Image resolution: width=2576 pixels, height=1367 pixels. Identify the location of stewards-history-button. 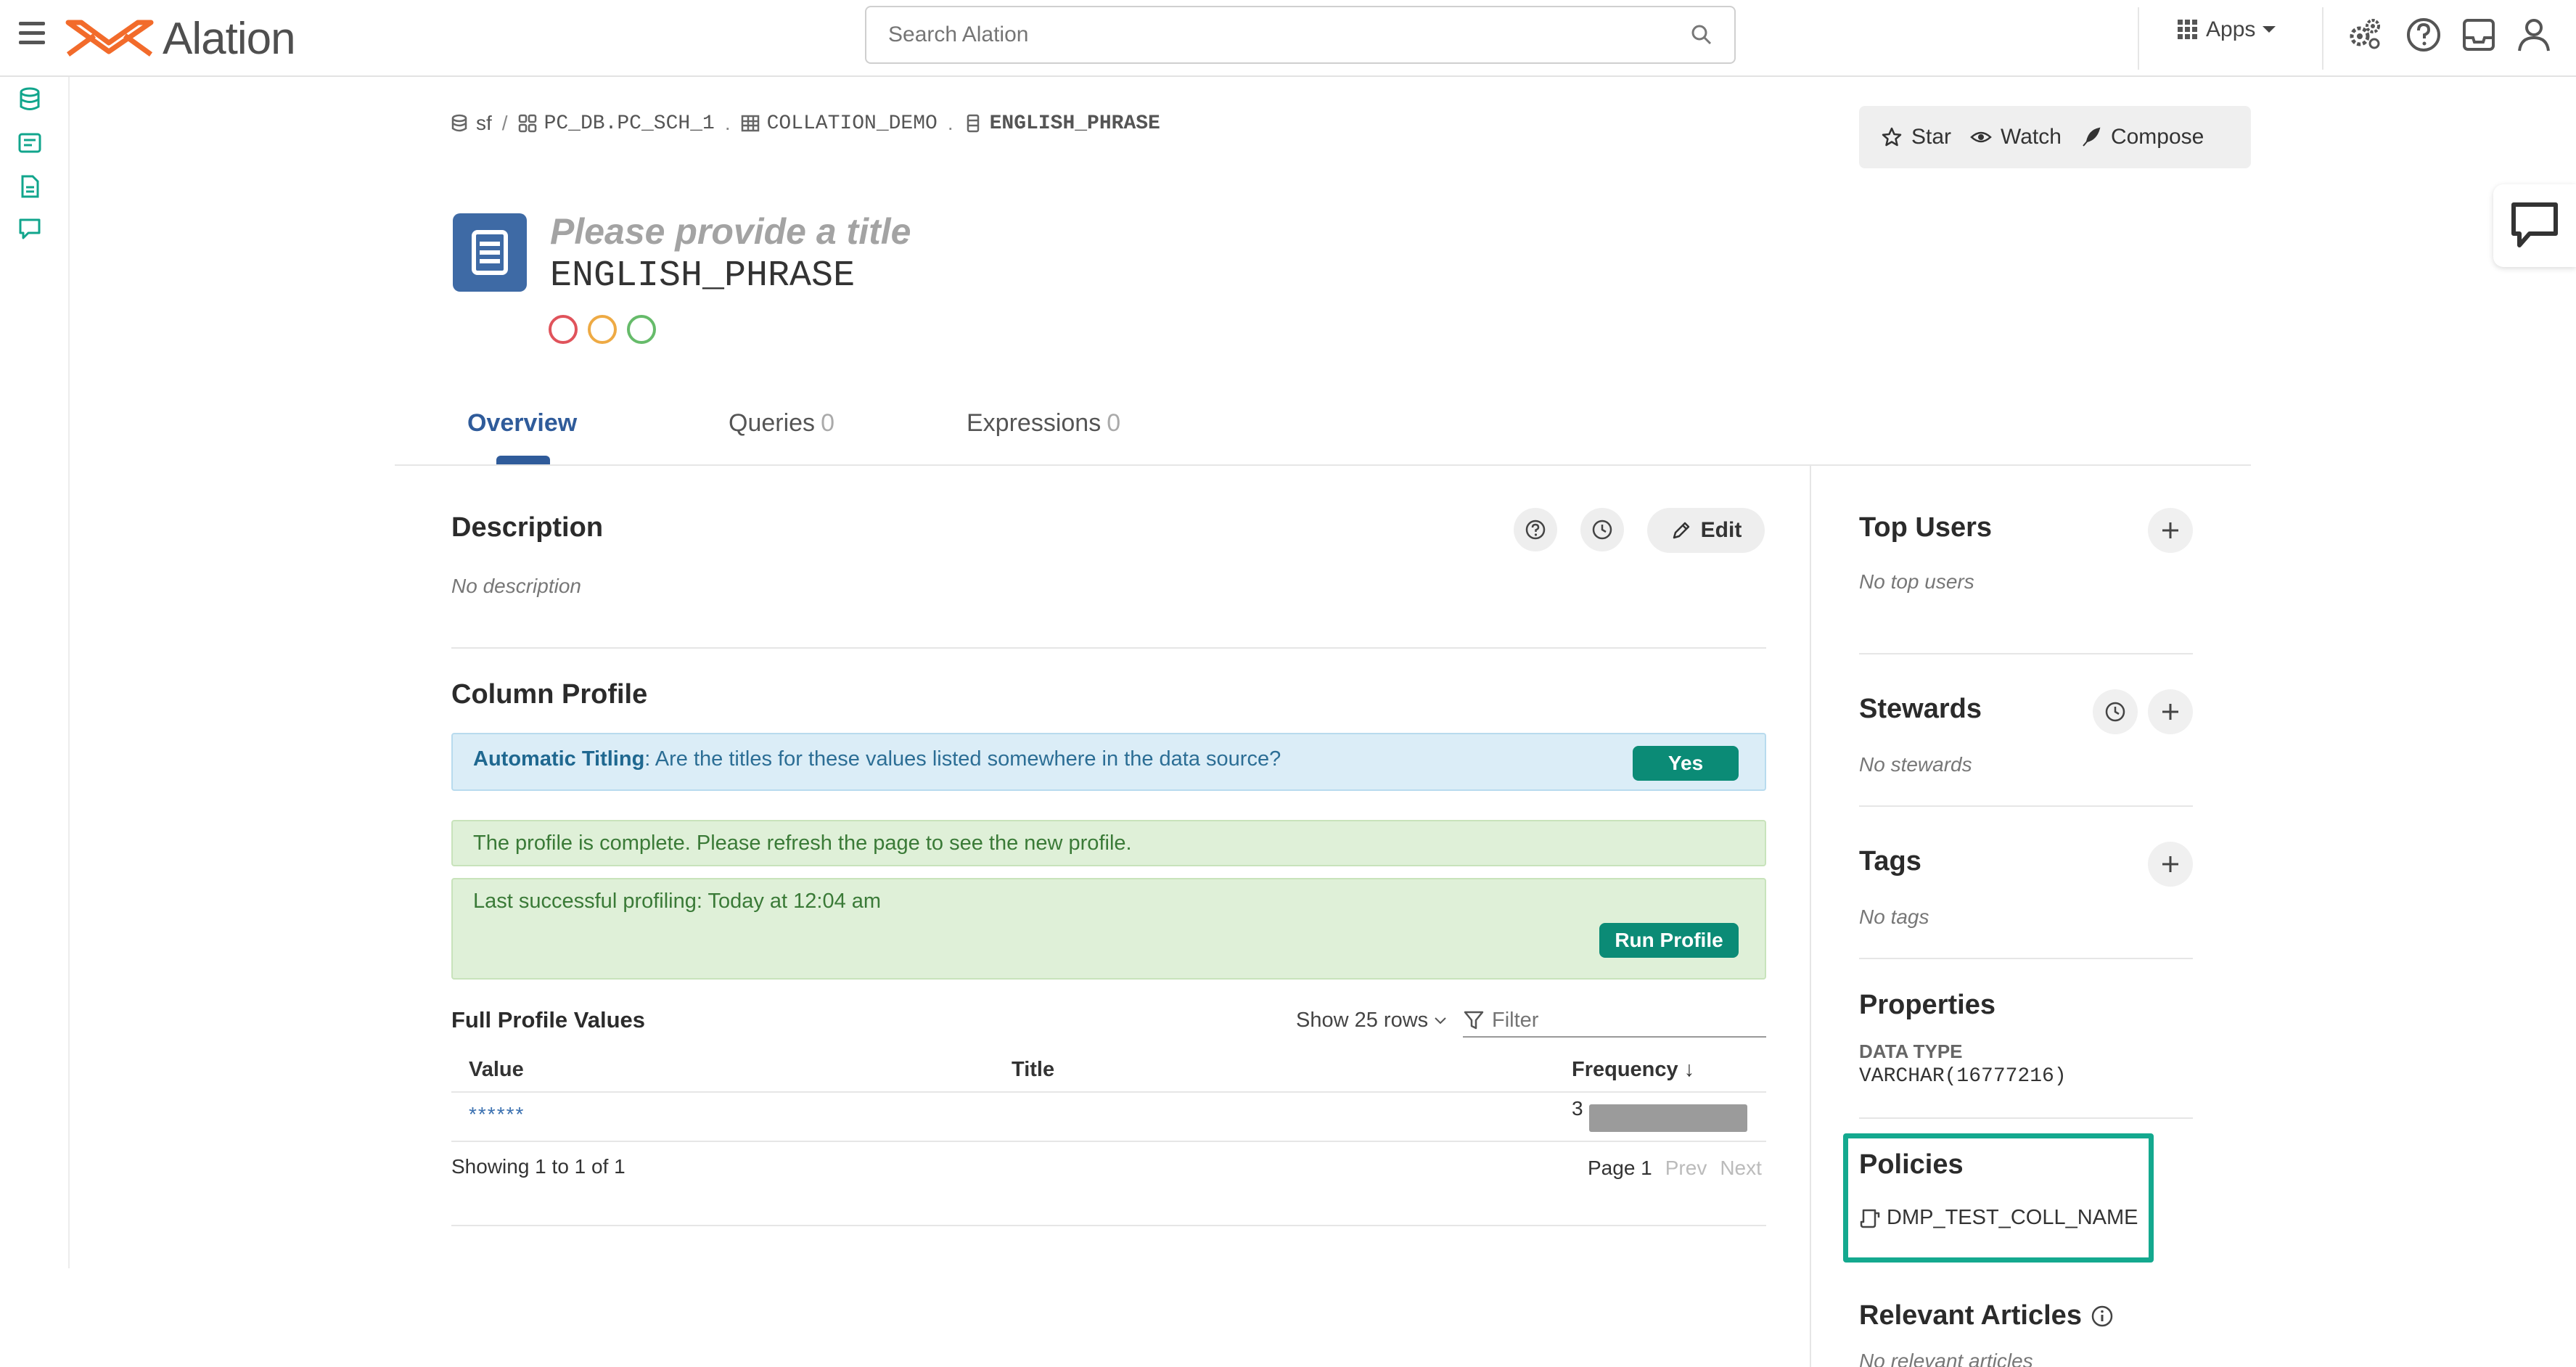
(2115, 711).